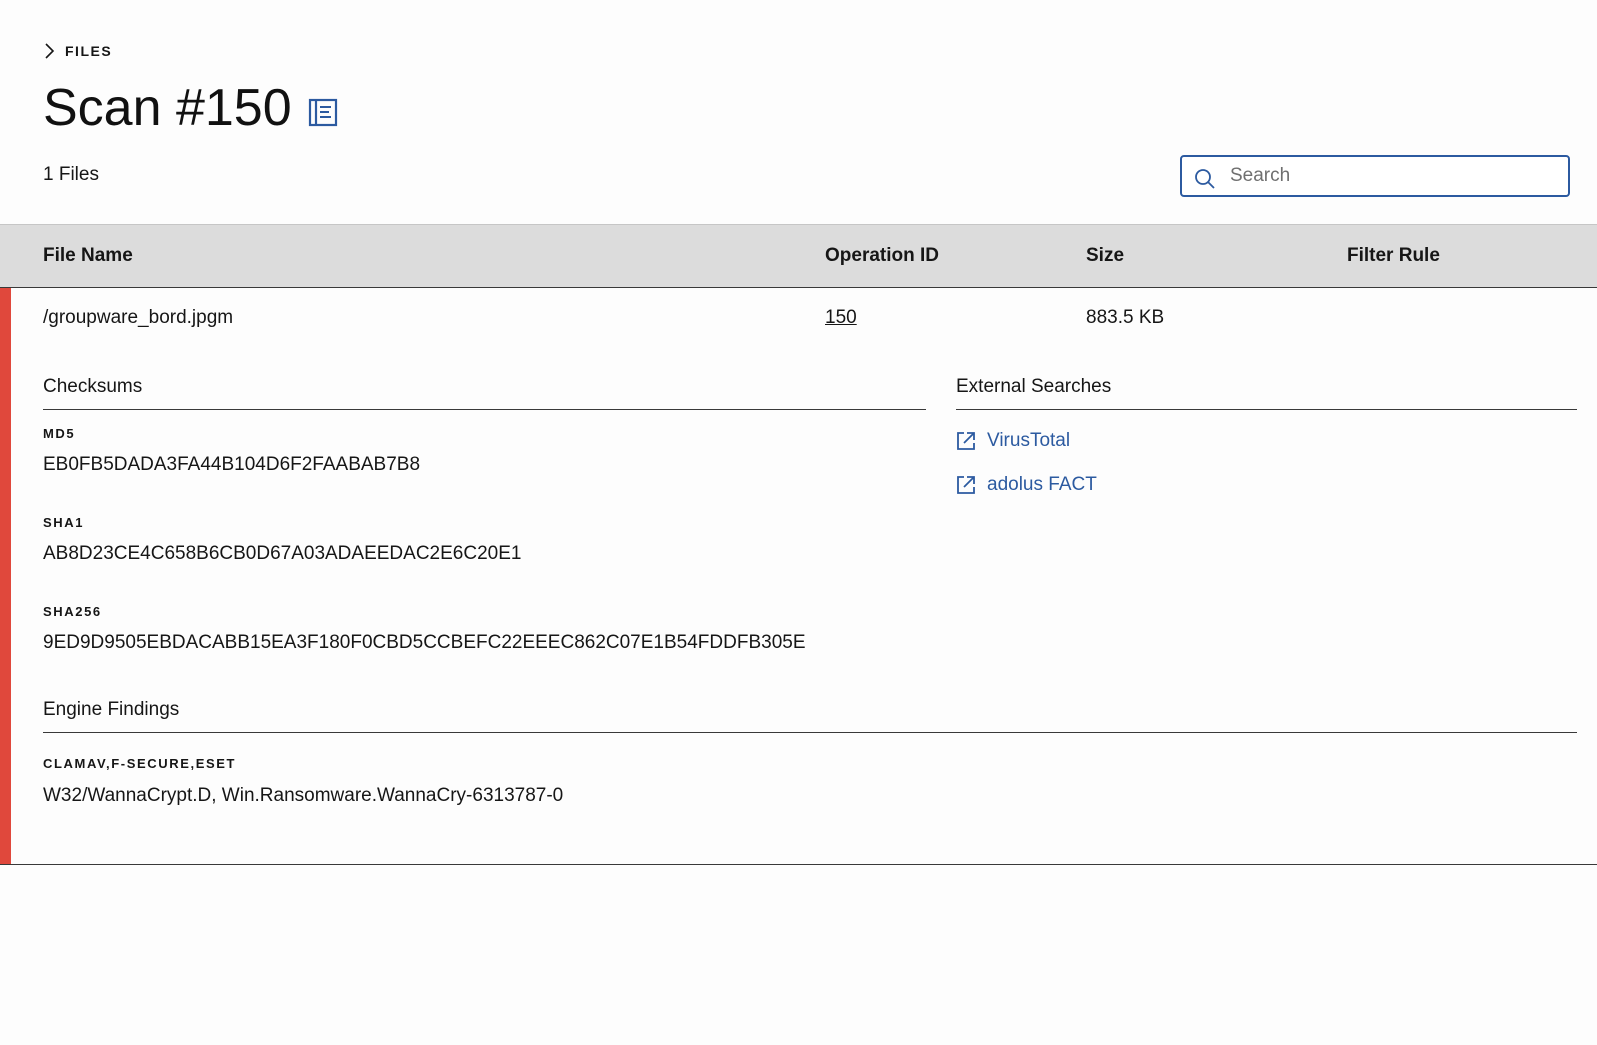 The image size is (1597, 1045). Describe the element at coordinates (167, 108) in the screenshot. I see `page-title: Scan #150` at that location.